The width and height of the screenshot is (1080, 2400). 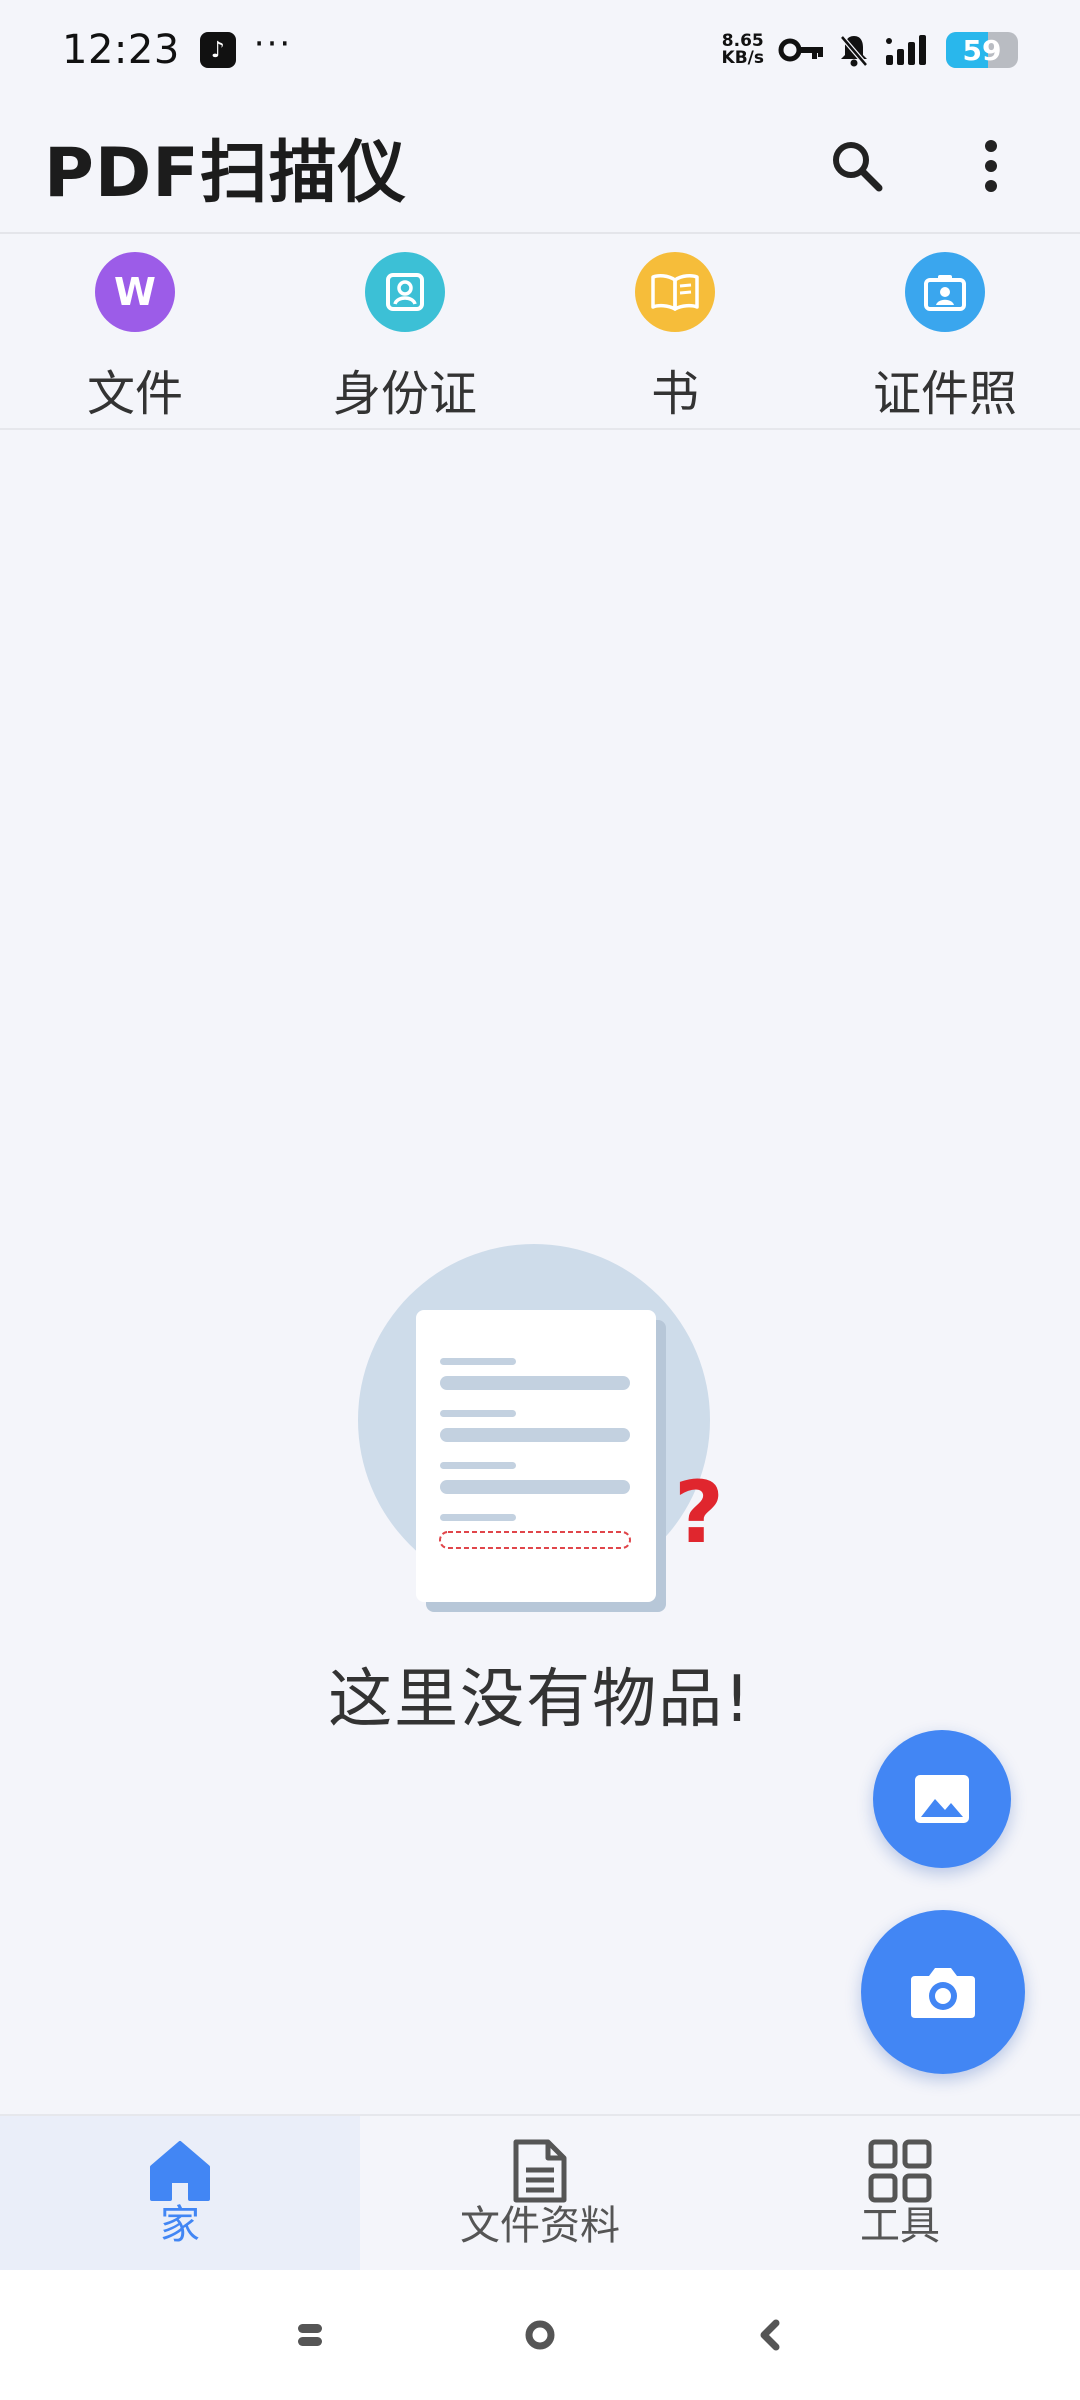 I want to click on category-id-photo: 证件照, so click(x=945, y=331).